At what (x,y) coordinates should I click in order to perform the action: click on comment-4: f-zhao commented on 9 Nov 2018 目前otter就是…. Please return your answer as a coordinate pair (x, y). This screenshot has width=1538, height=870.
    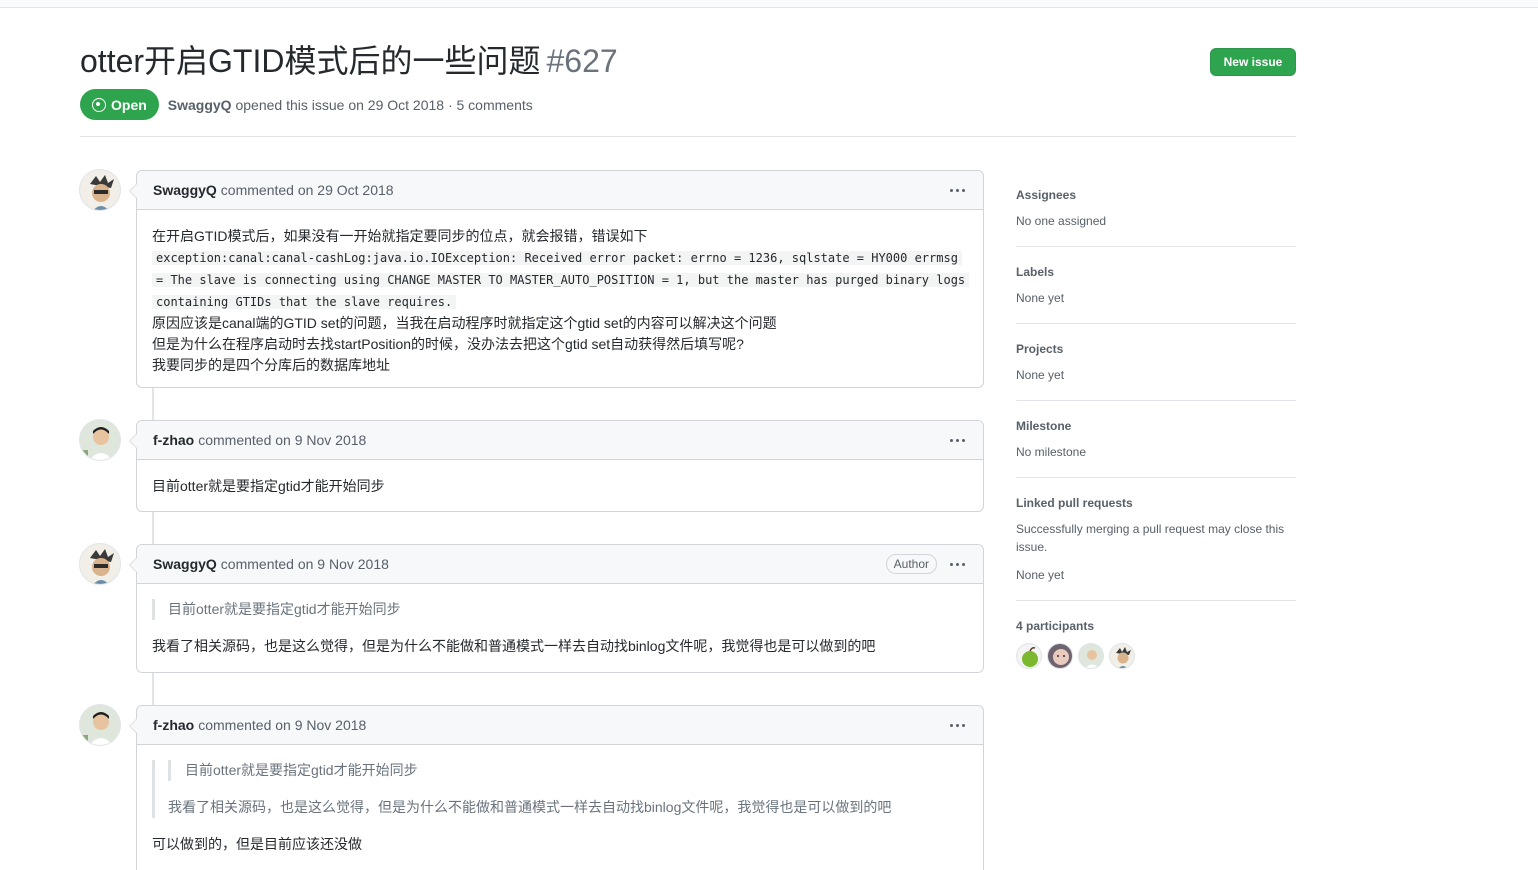
    Looking at the image, I should click on (556, 787).